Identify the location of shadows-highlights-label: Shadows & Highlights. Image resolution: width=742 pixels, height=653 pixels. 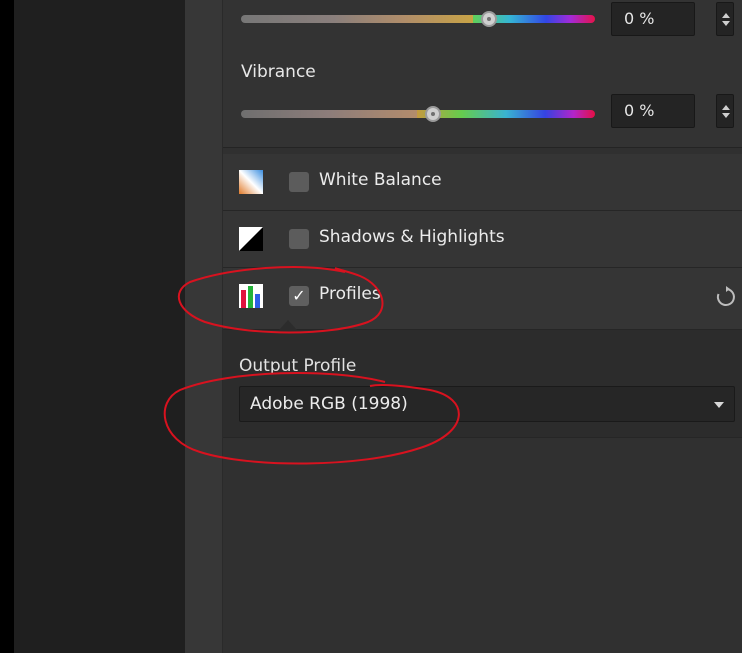
(412, 237).